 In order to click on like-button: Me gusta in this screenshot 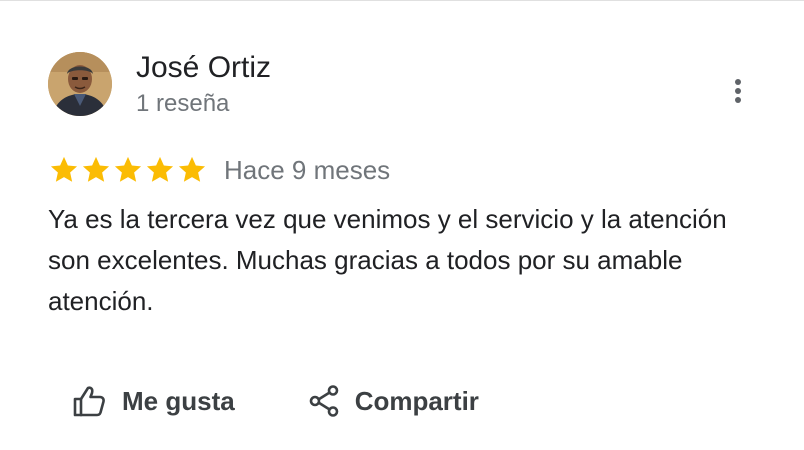, I will do `click(153, 401)`.